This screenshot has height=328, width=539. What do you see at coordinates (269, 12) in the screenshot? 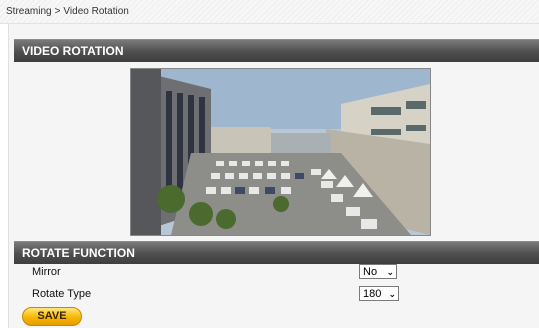
I see `breadcrumb: Streaming > Video Rotation` at bounding box center [269, 12].